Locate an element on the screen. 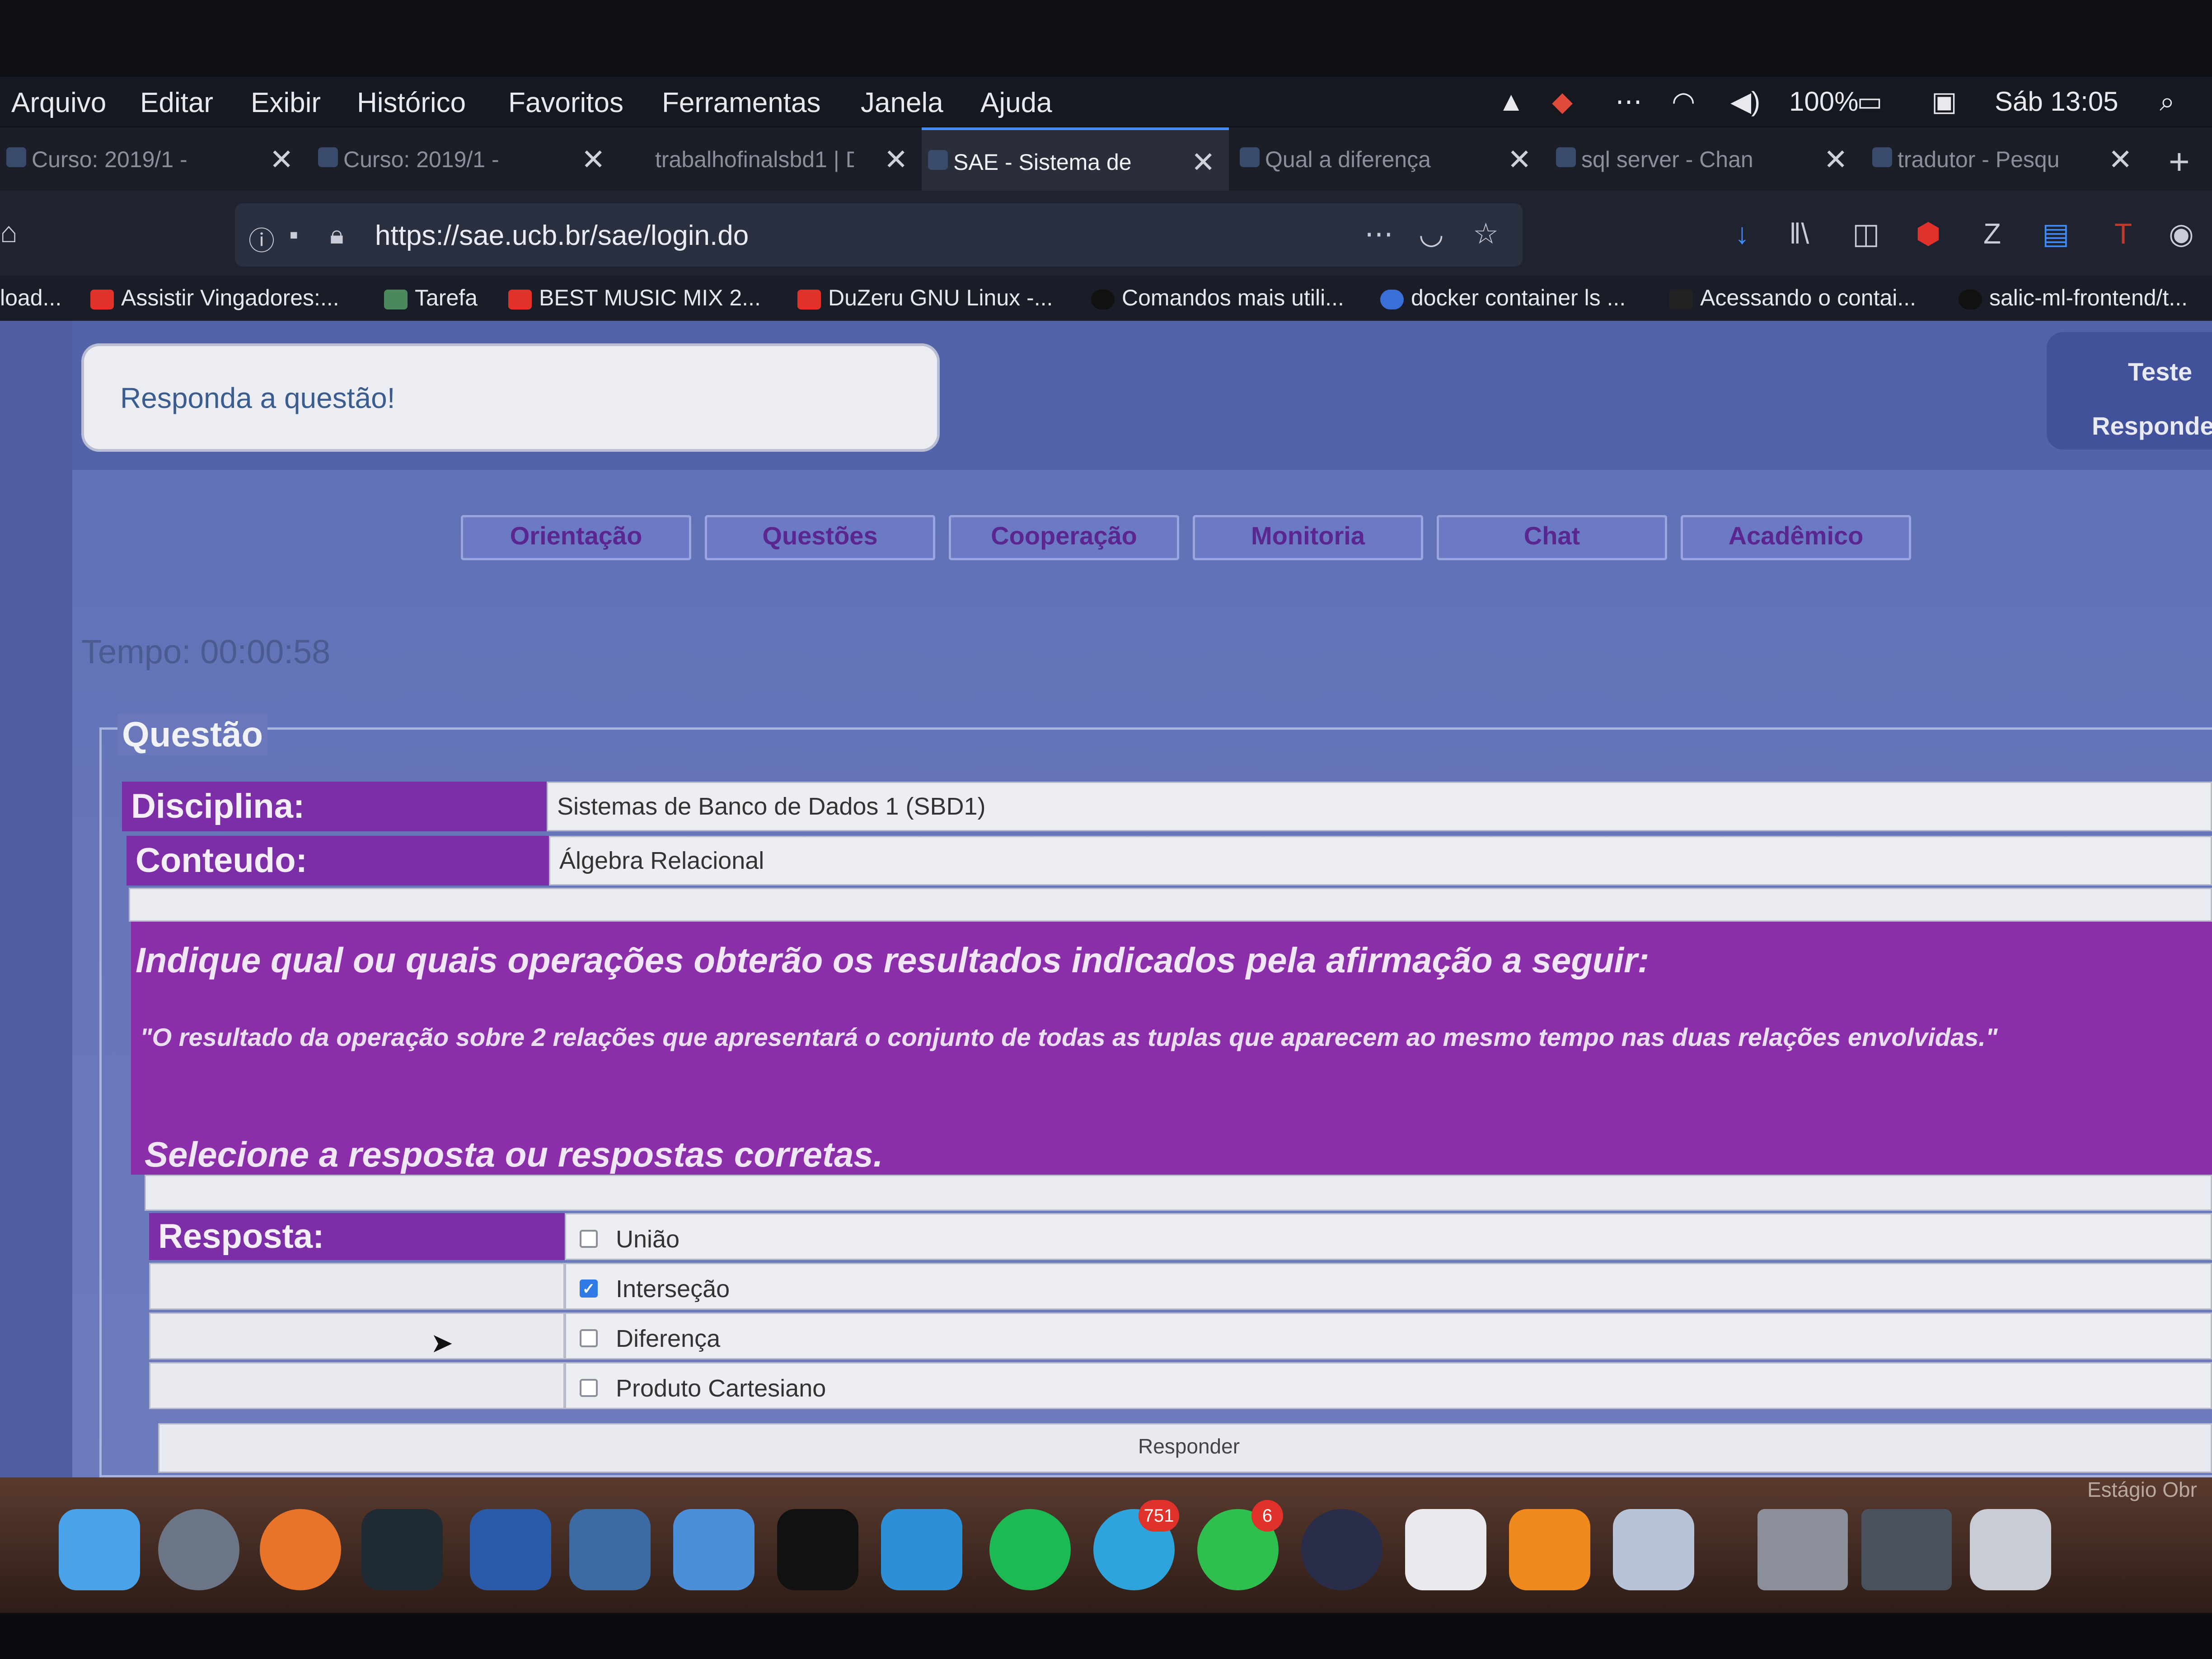 This screenshot has height=1659, width=2212. home-icon: ⌂ is located at coordinates (9, 232).